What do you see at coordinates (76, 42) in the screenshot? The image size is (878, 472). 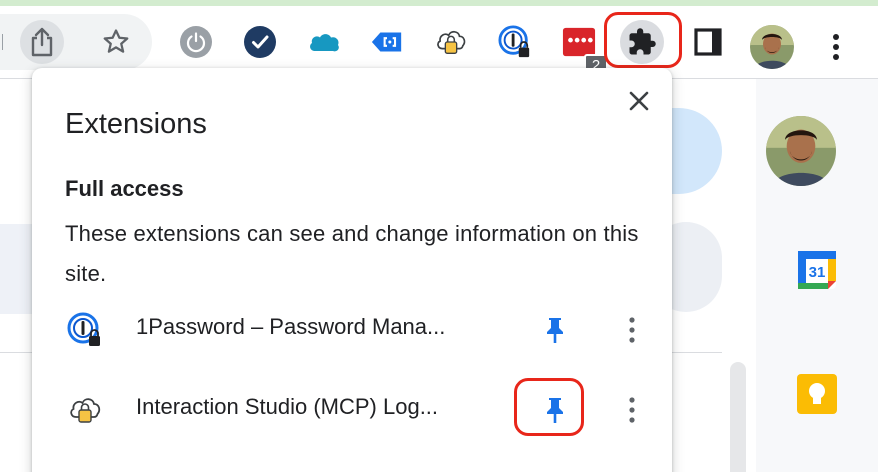 I see `address-bar` at bounding box center [76, 42].